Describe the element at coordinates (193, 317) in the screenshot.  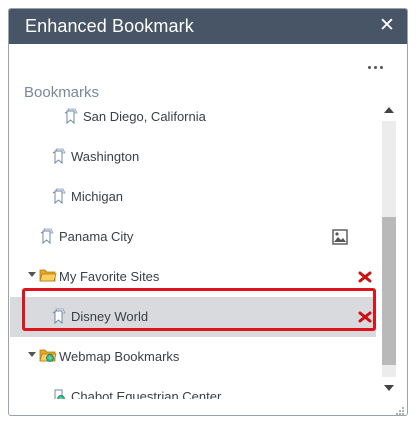
I see `bookmark-item-disney-world: Disney World` at that location.